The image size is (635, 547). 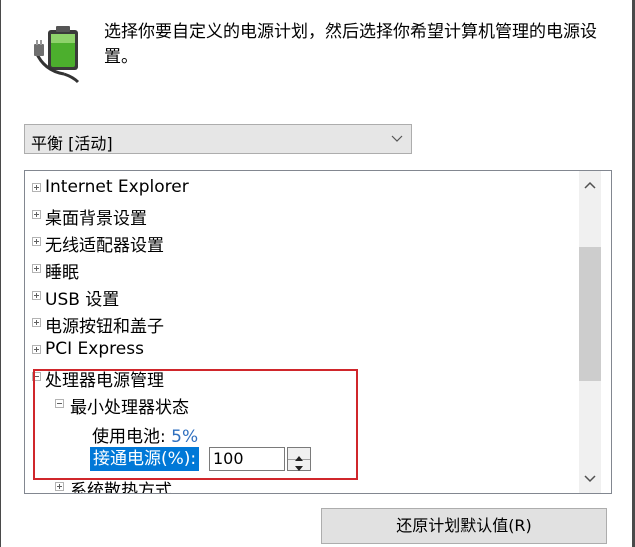 I want to click on ac-value-spinner, so click(x=299, y=459).